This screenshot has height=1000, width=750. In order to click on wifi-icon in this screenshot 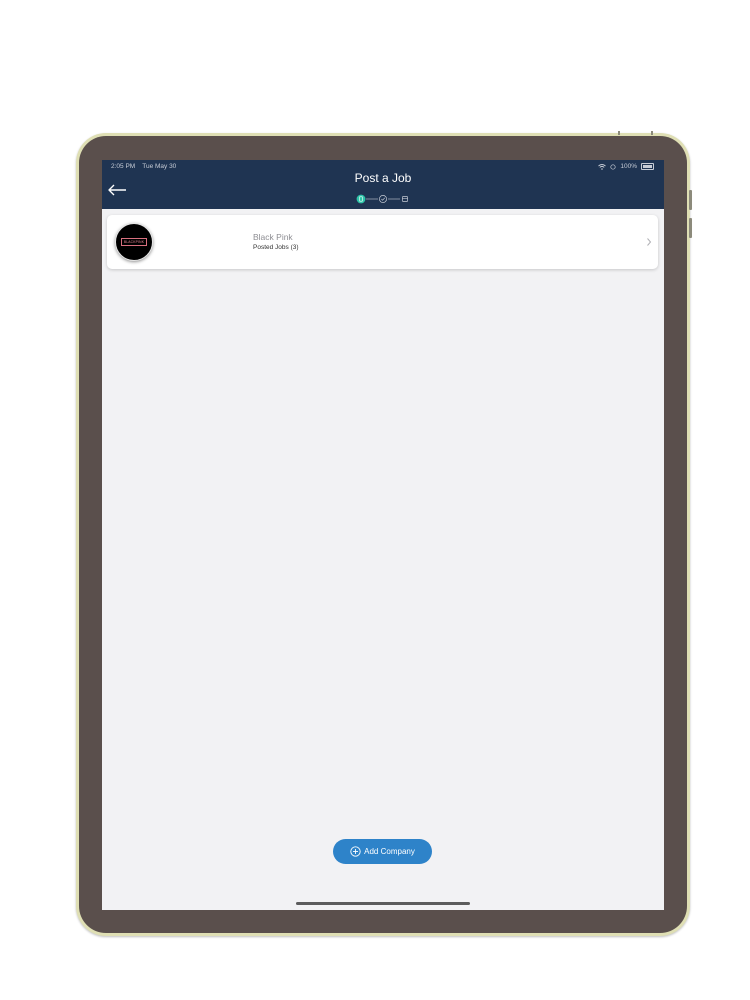, I will do `click(602, 166)`.